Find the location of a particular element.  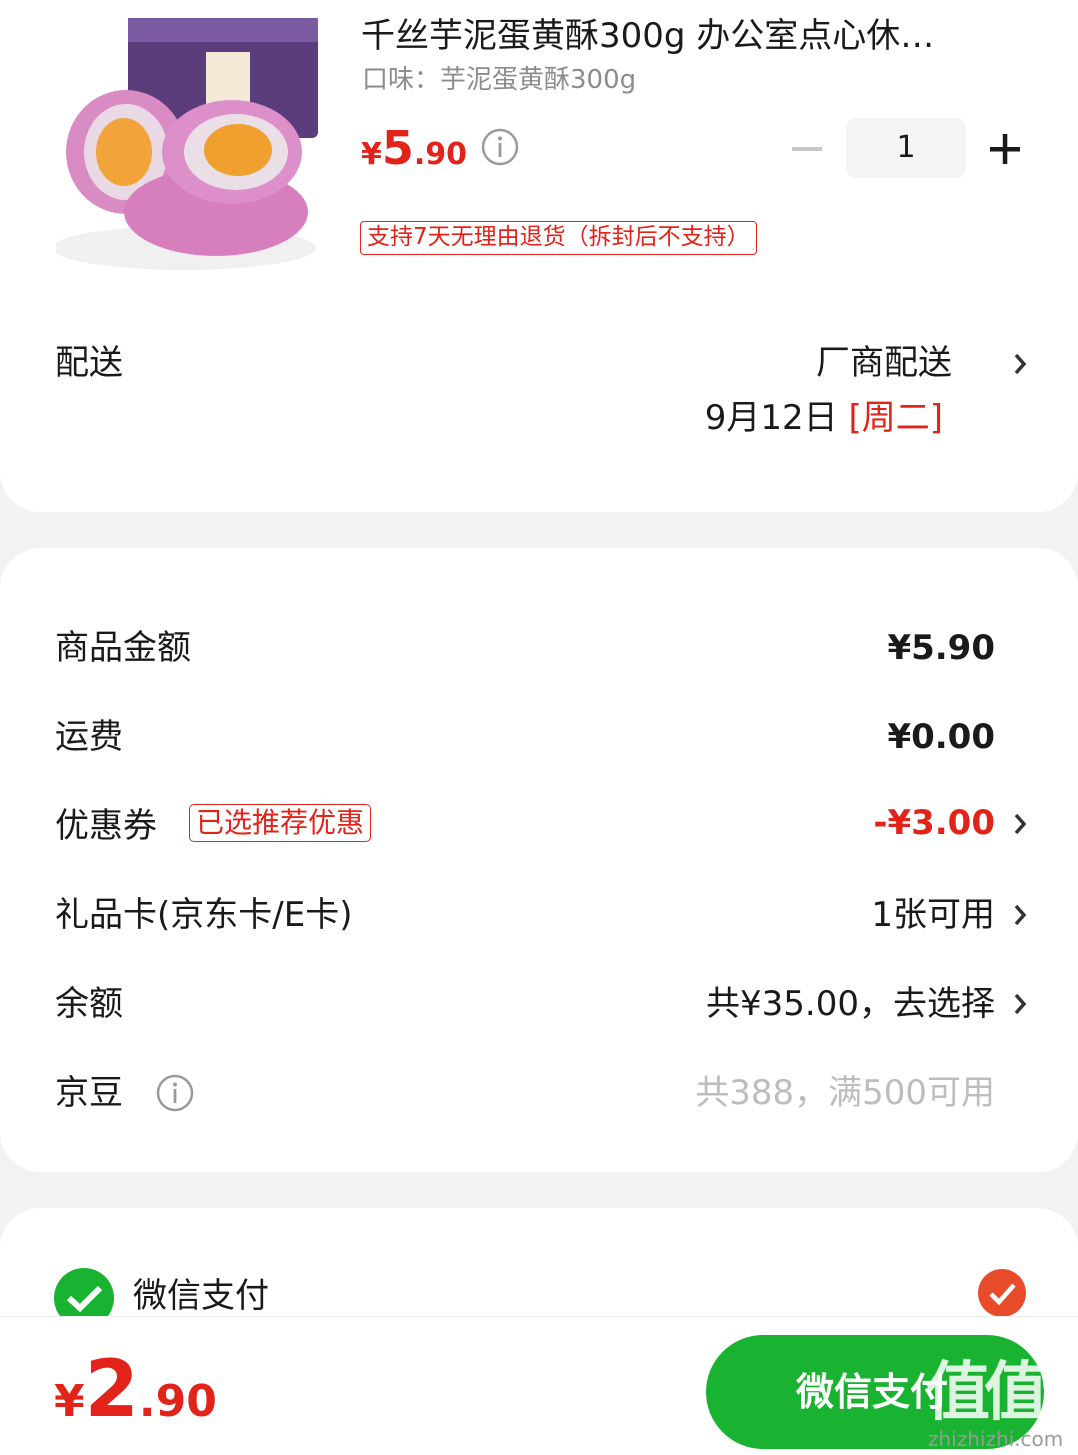

payment-method-label: 微信支付 is located at coordinates (201, 1296).